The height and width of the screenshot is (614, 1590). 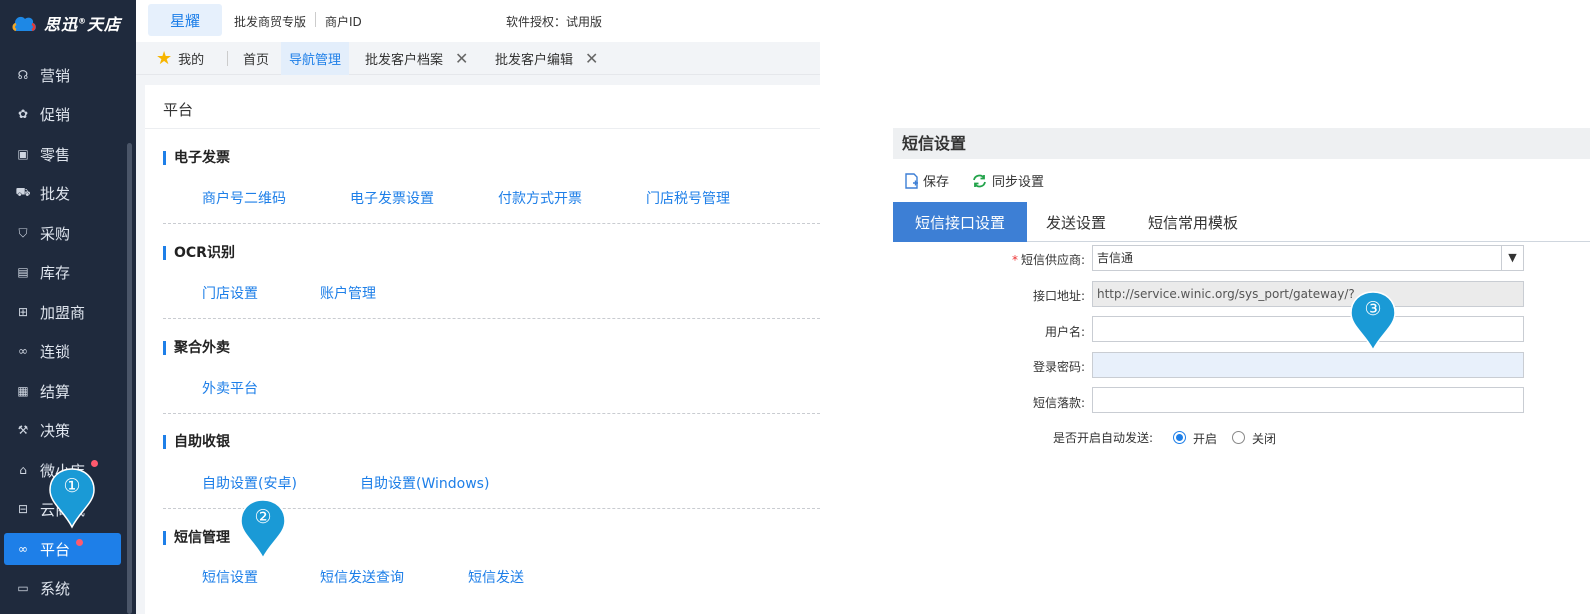 I want to click on store-icon: ⊟, so click(x=23, y=509).